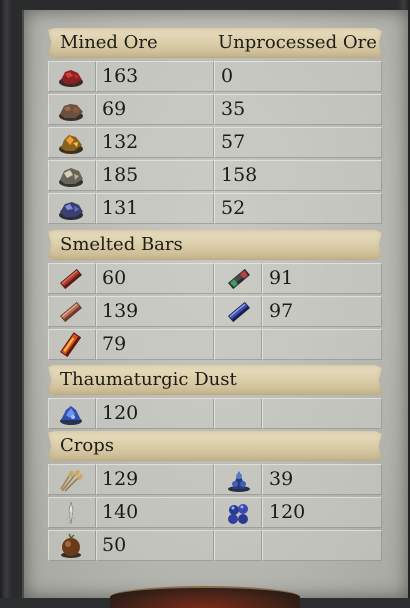 This screenshot has width=410, height=608. What do you see at coordinates (239, 480) in the screenshot?
I see `blue-flower-icon` at bounding box center [239, 480].